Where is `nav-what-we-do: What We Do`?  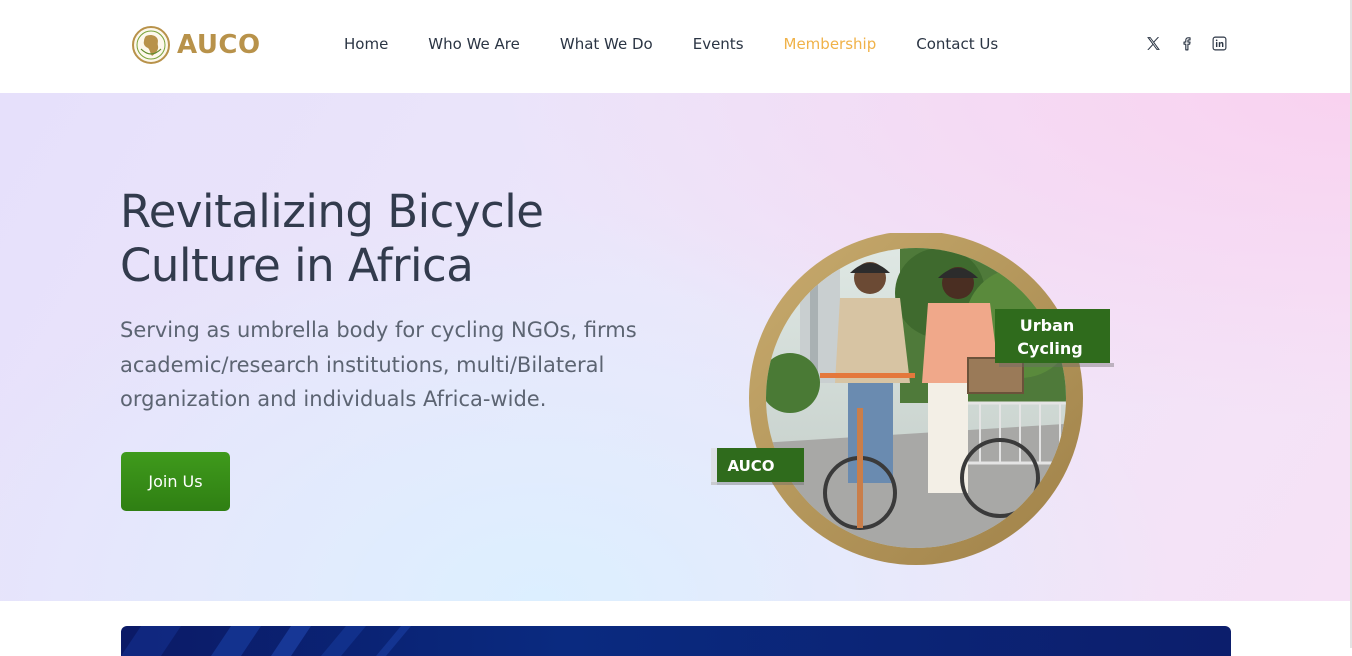
nav-what-we-do: What We Do is located at coordinates (606, 44).